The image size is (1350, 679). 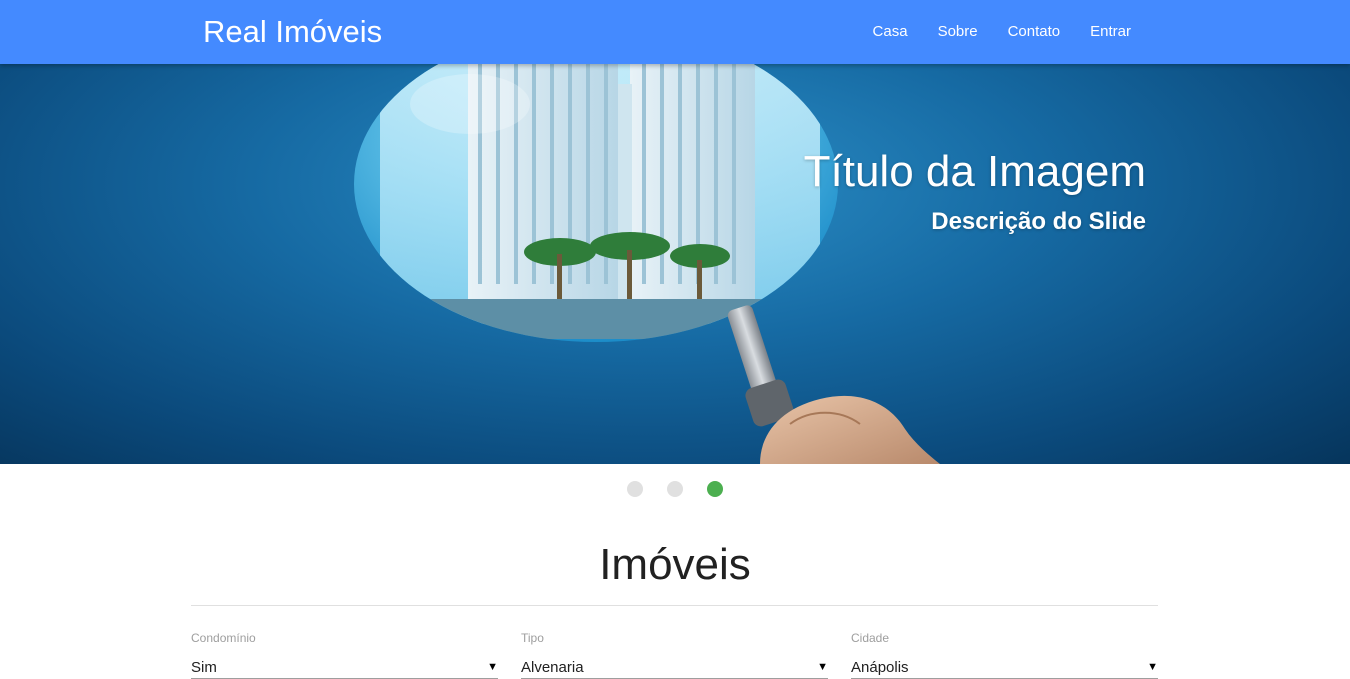 I want to click on slider-indicators, so click(x=675, y=490).